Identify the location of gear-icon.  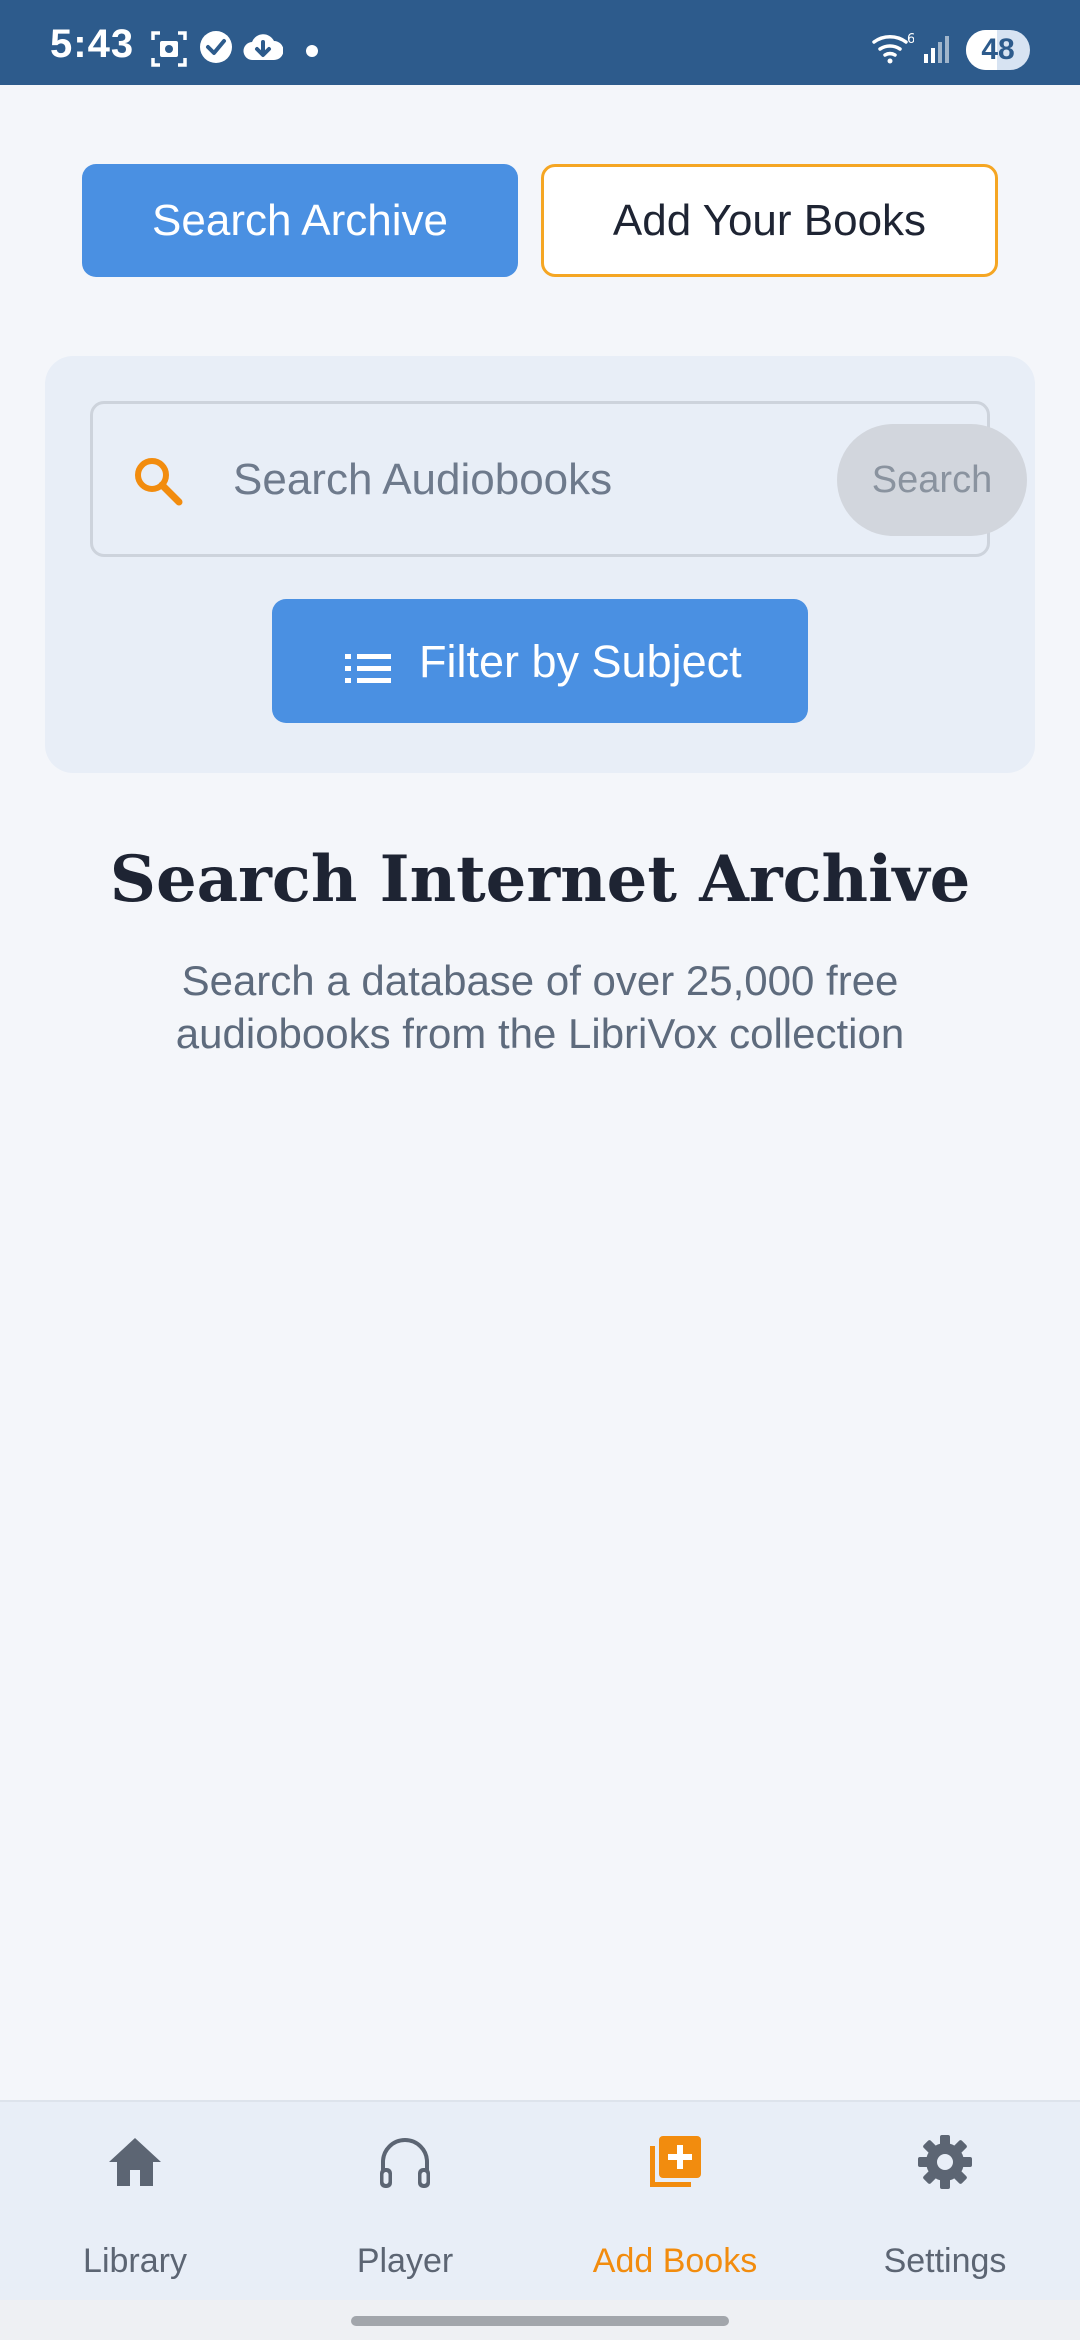
(945, 2164).